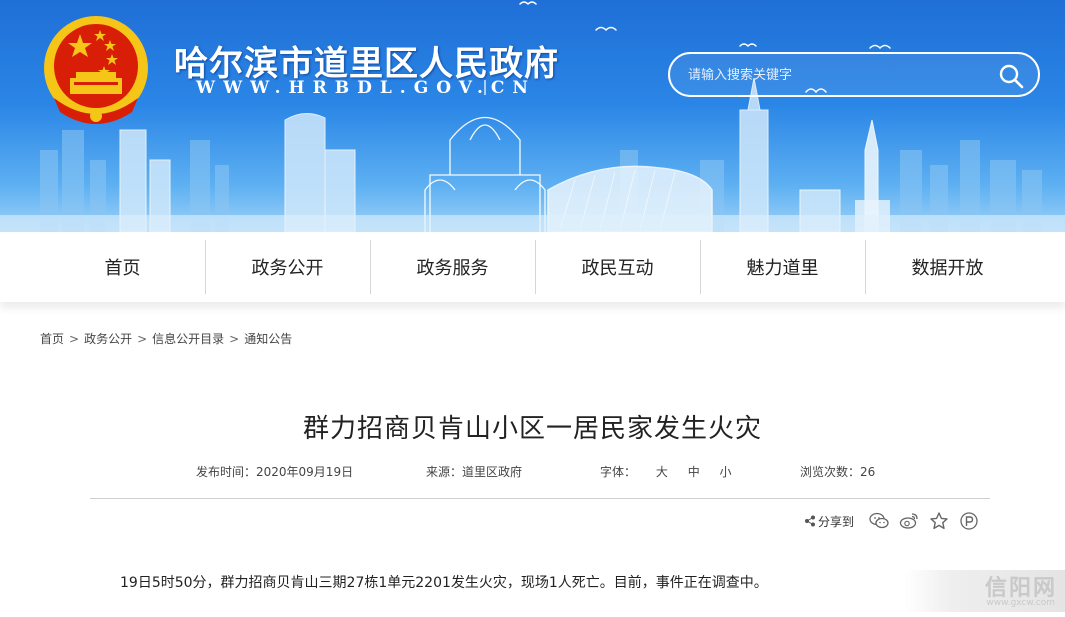 This screenshot has width=1065, height=617. I want to click on breadcrumb-gov-affairs: 政务公开, so click(108, 339).